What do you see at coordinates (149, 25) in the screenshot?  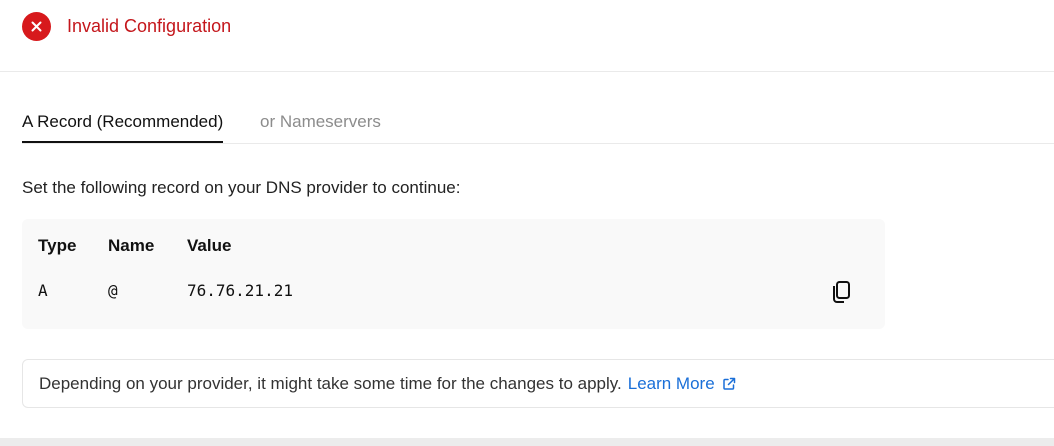 I see `status-text: Invalid Configuration` at bounding box center [149, 25].